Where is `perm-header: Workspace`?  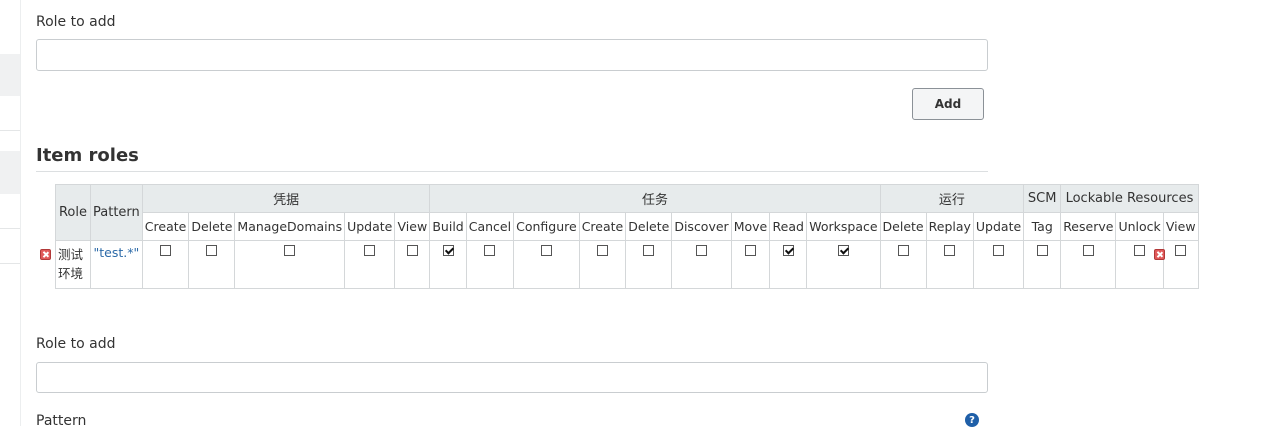 perm-header: Workspace is located at coordinates (843, 226).